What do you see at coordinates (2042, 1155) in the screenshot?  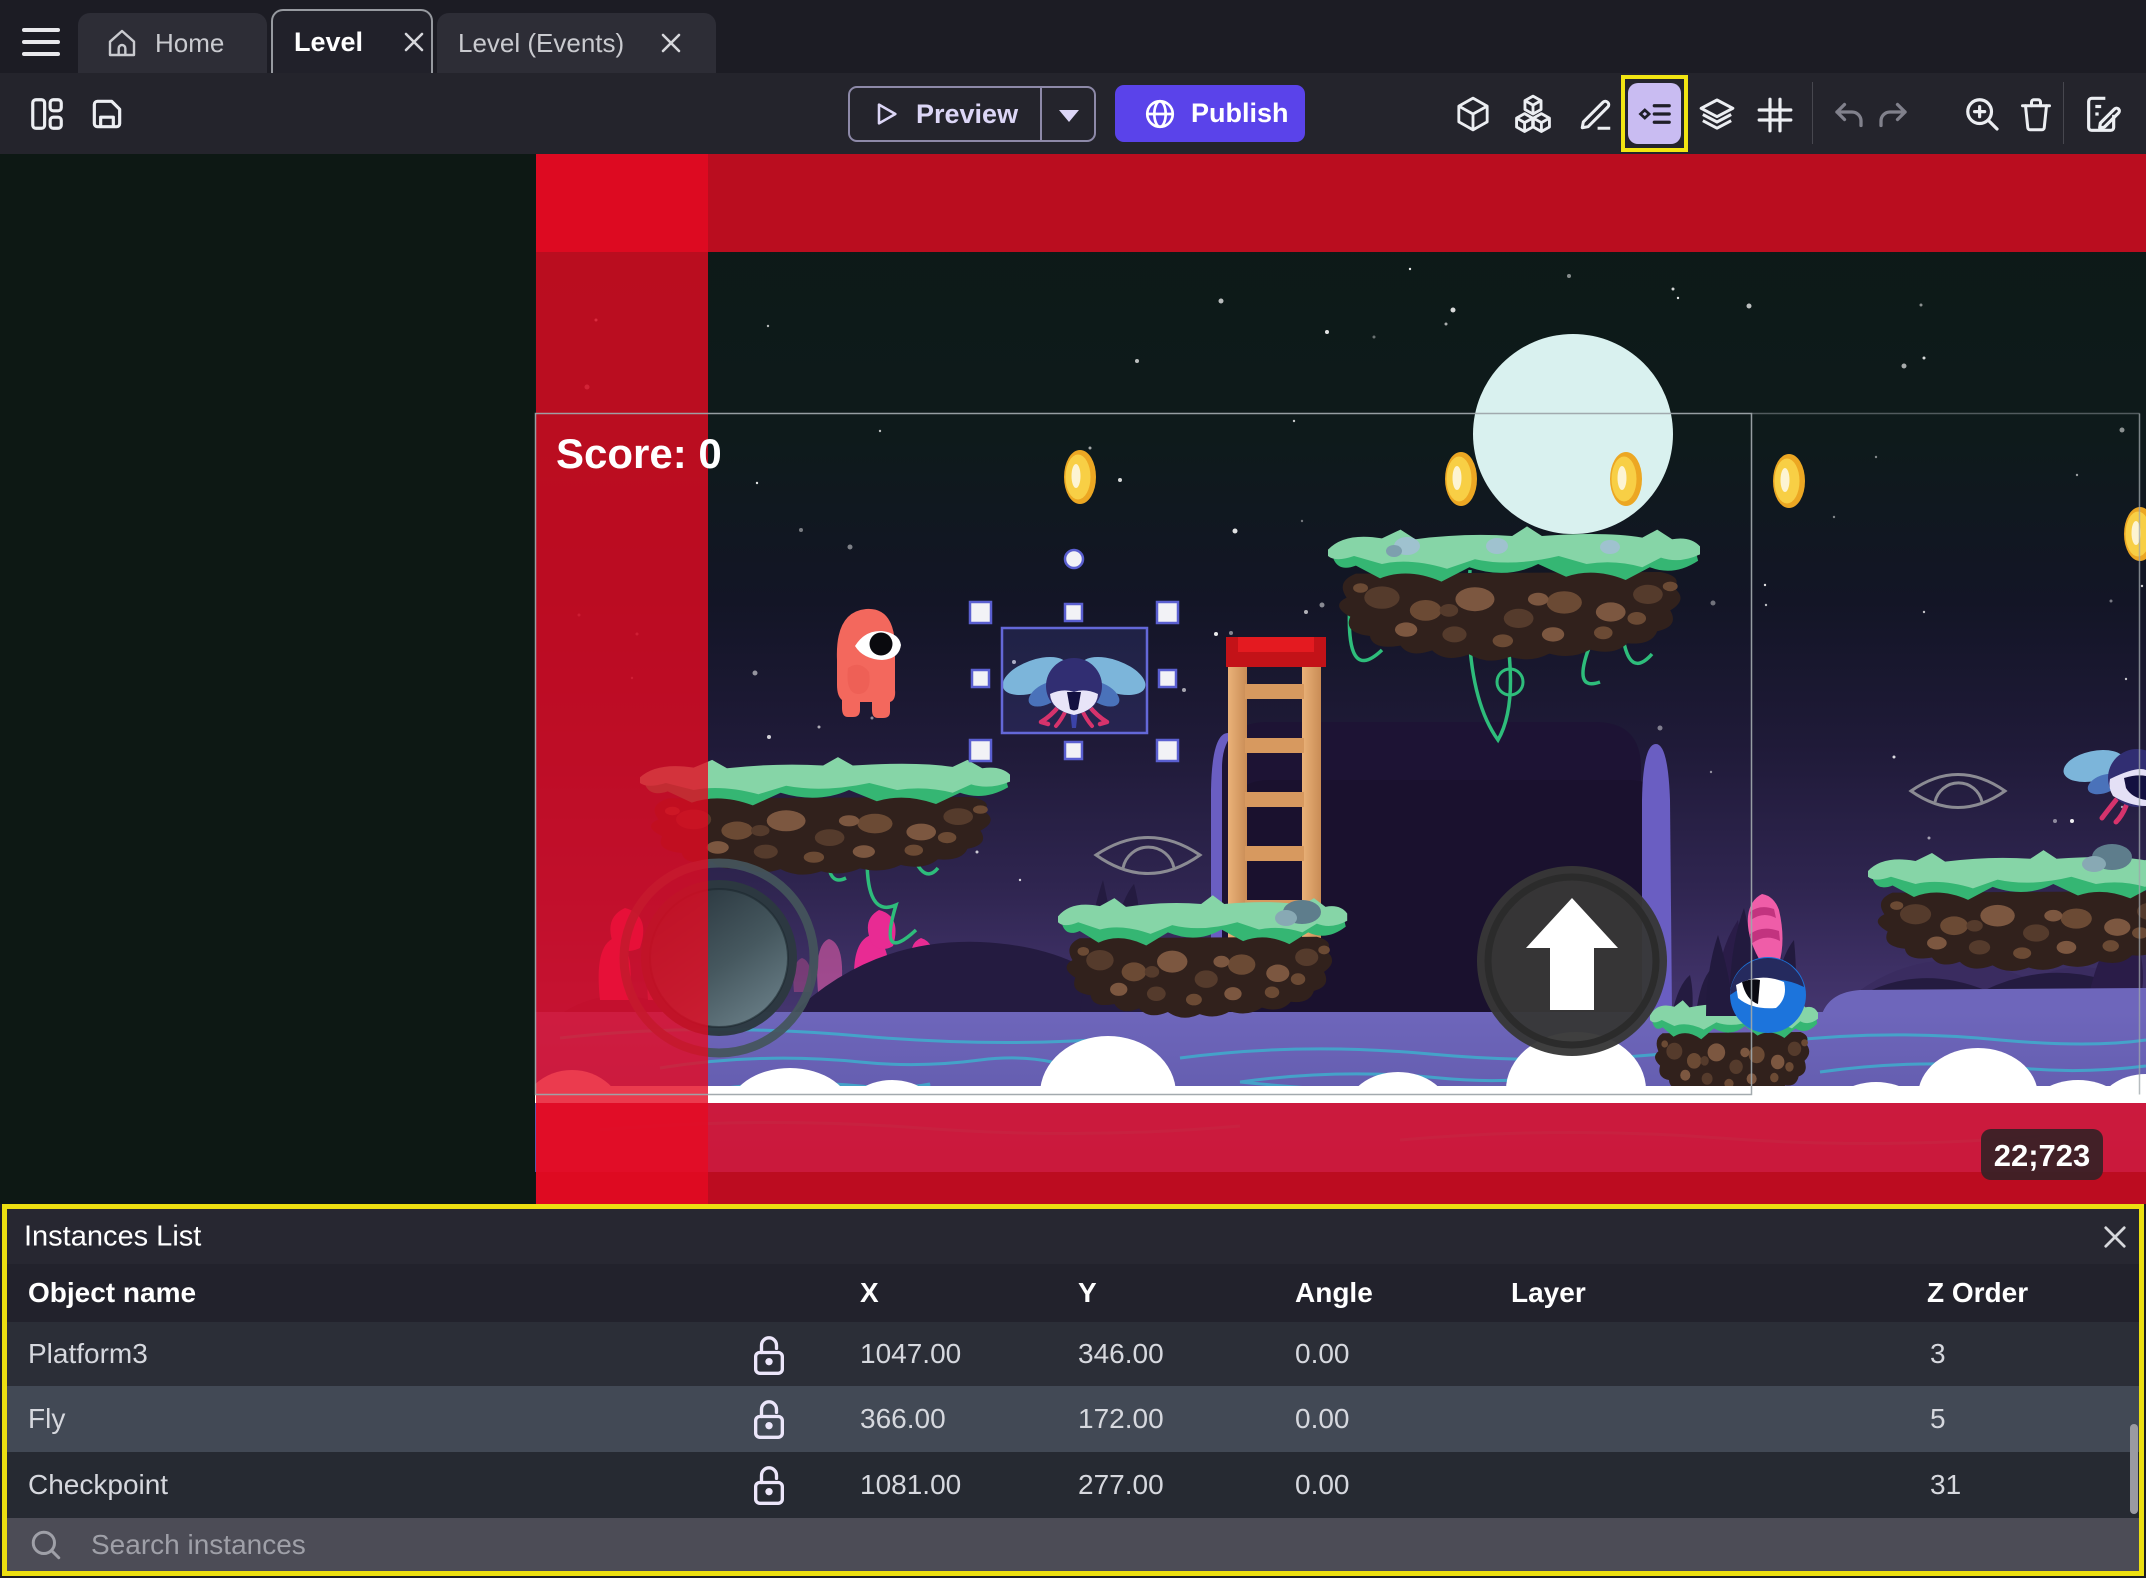 I see `svg-text: 22;723` at bounding box center [2042, 1155].